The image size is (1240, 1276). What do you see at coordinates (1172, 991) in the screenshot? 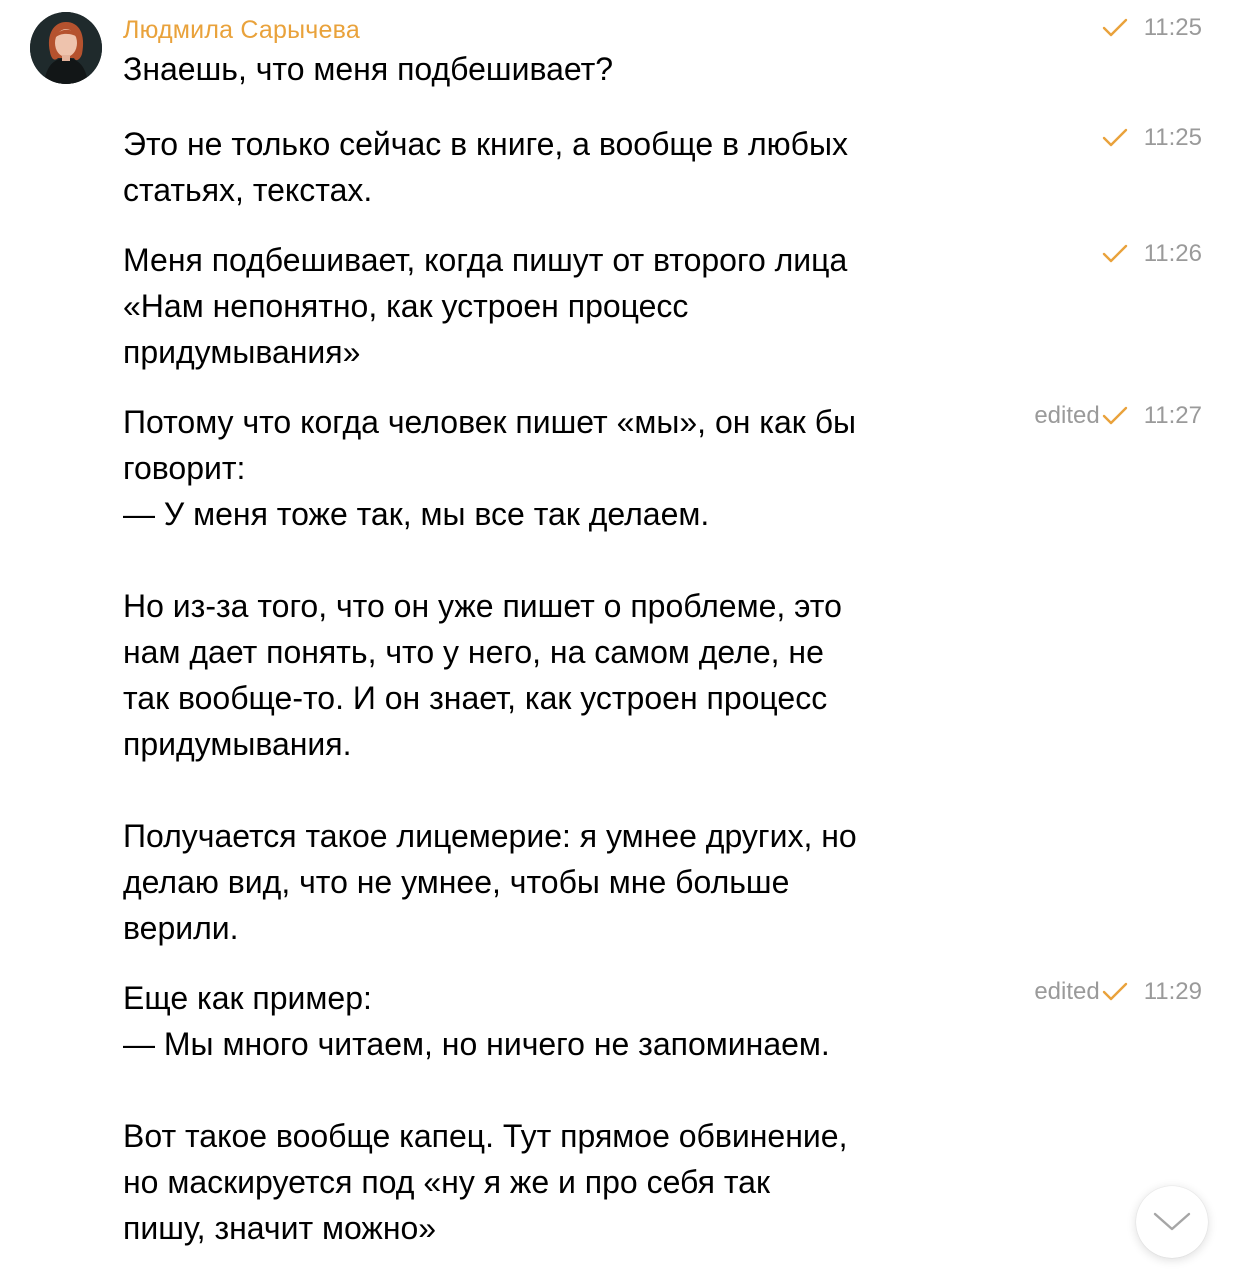
I see `message-time: 11:29` at bounding box center [1172, 991].